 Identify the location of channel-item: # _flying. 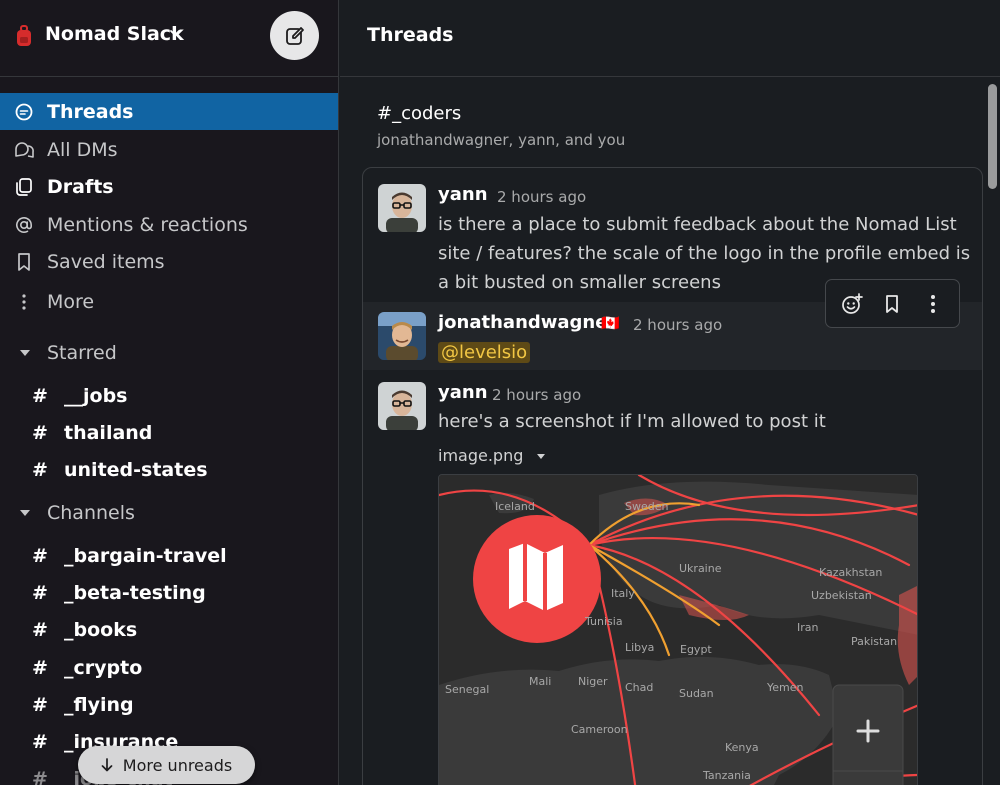
(169, 704).